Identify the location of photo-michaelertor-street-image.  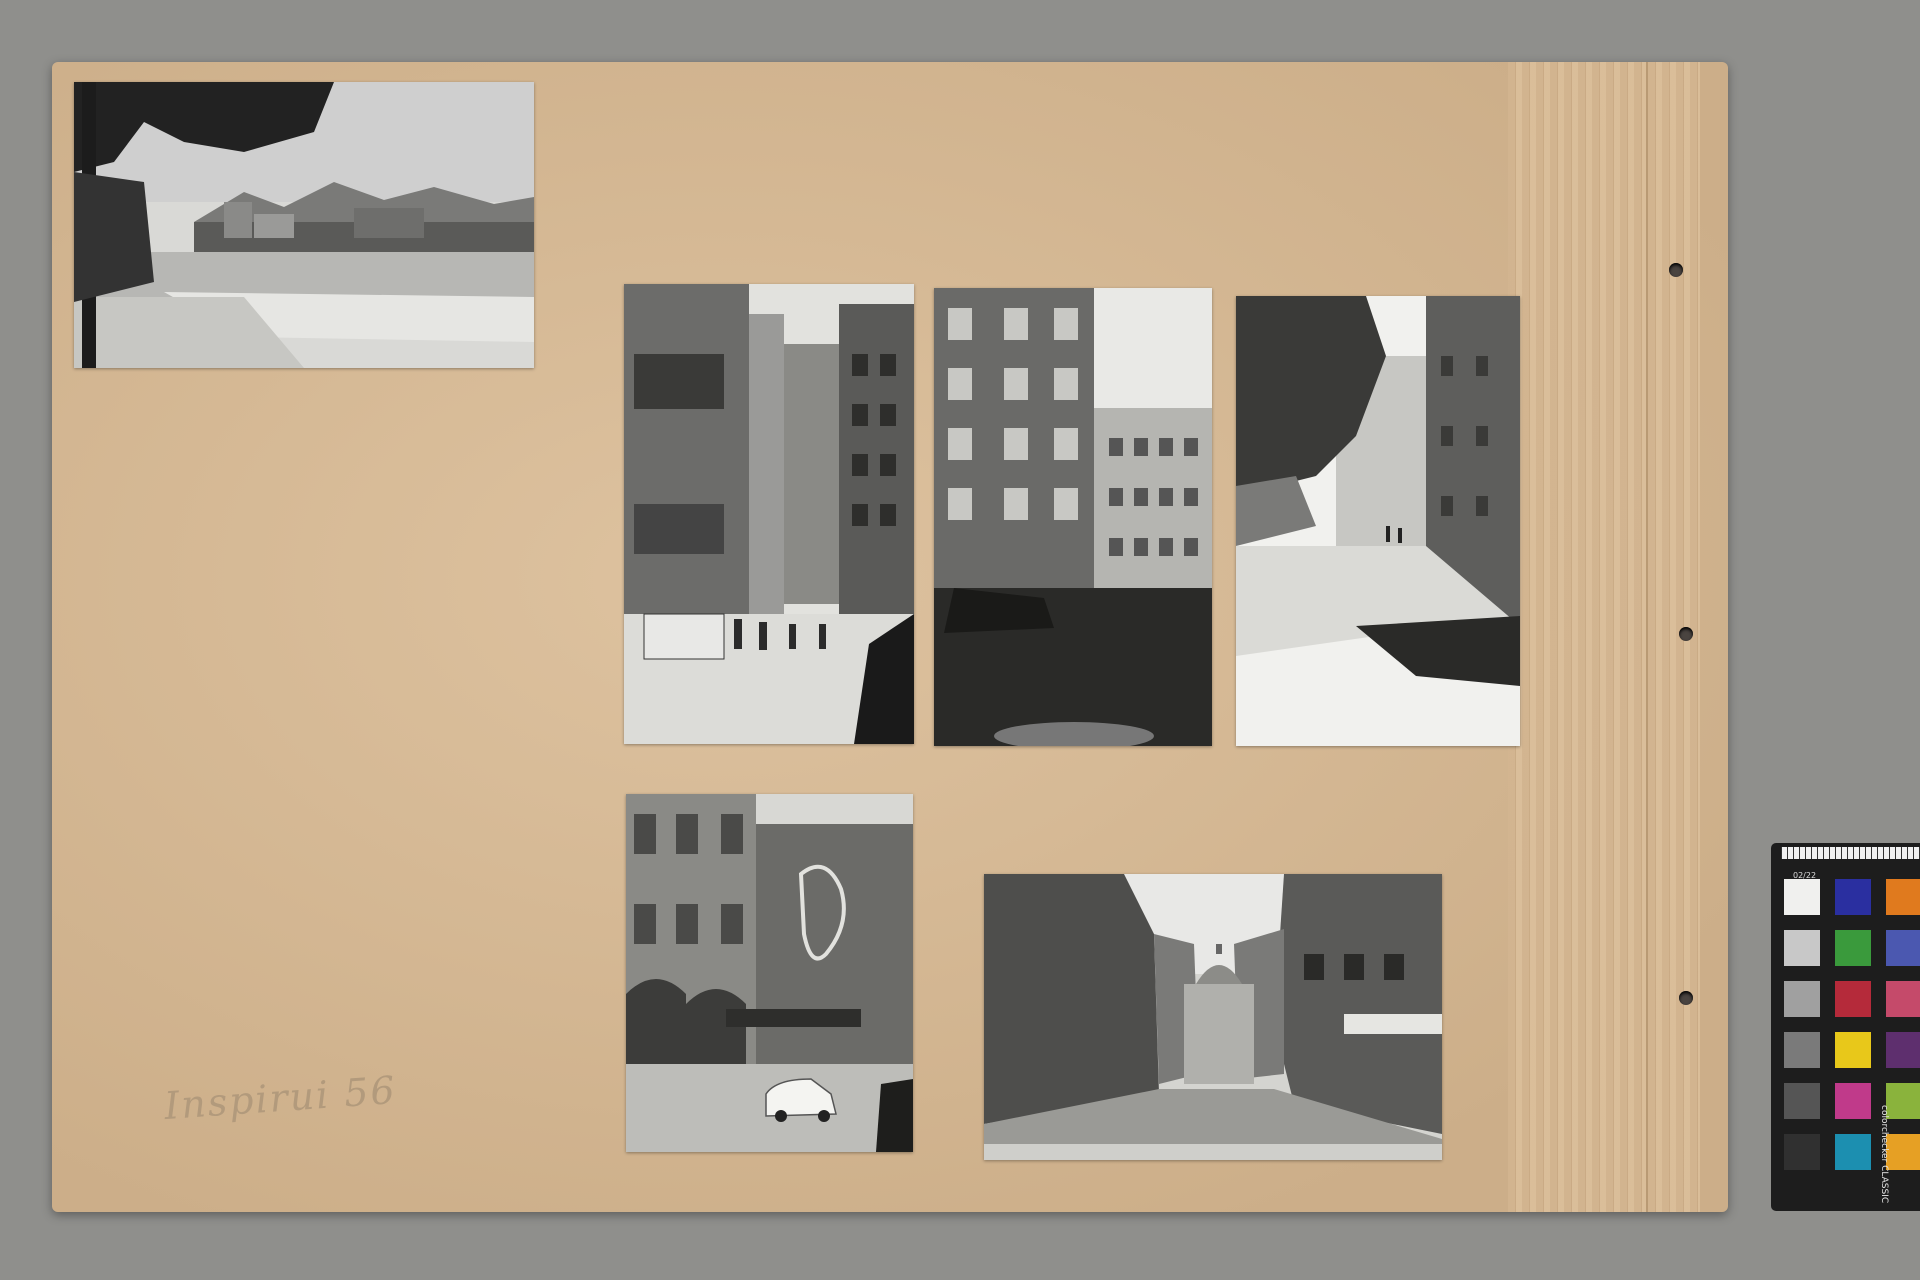
(1213, 1017).